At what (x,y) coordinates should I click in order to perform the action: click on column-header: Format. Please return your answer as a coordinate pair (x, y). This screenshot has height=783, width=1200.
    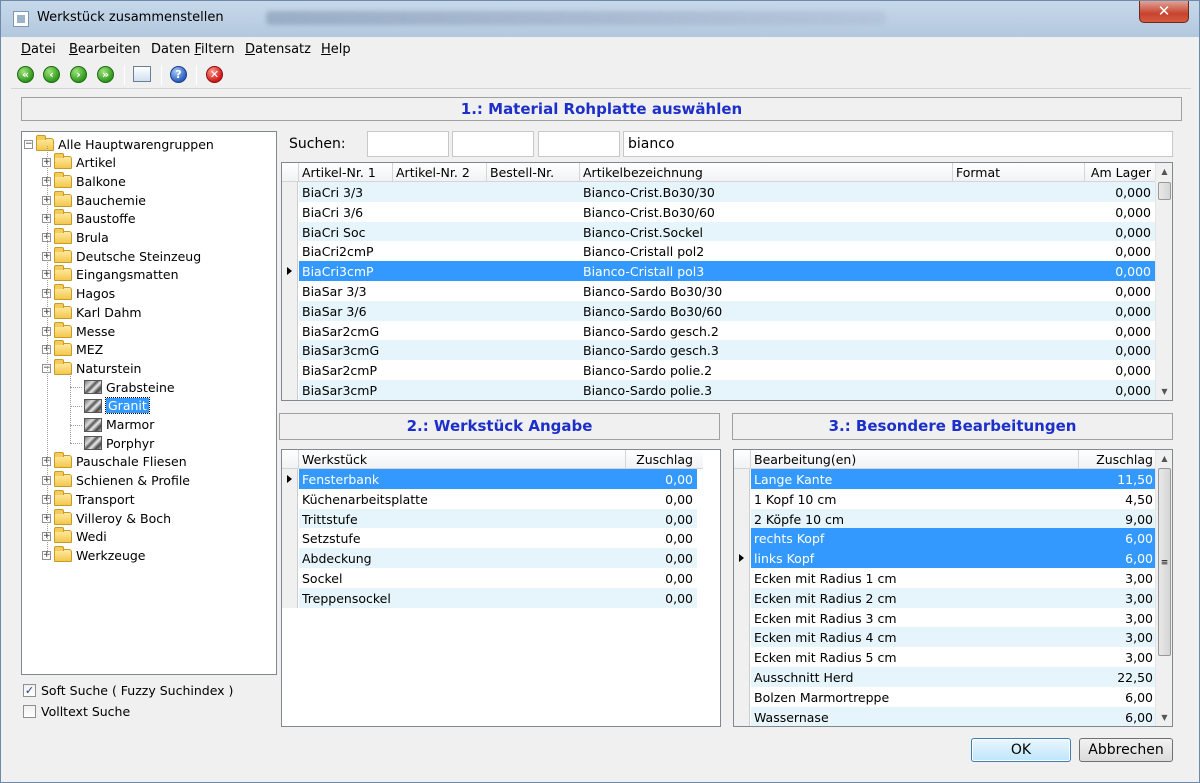
    Looking at the image, I should click on (978, 172).